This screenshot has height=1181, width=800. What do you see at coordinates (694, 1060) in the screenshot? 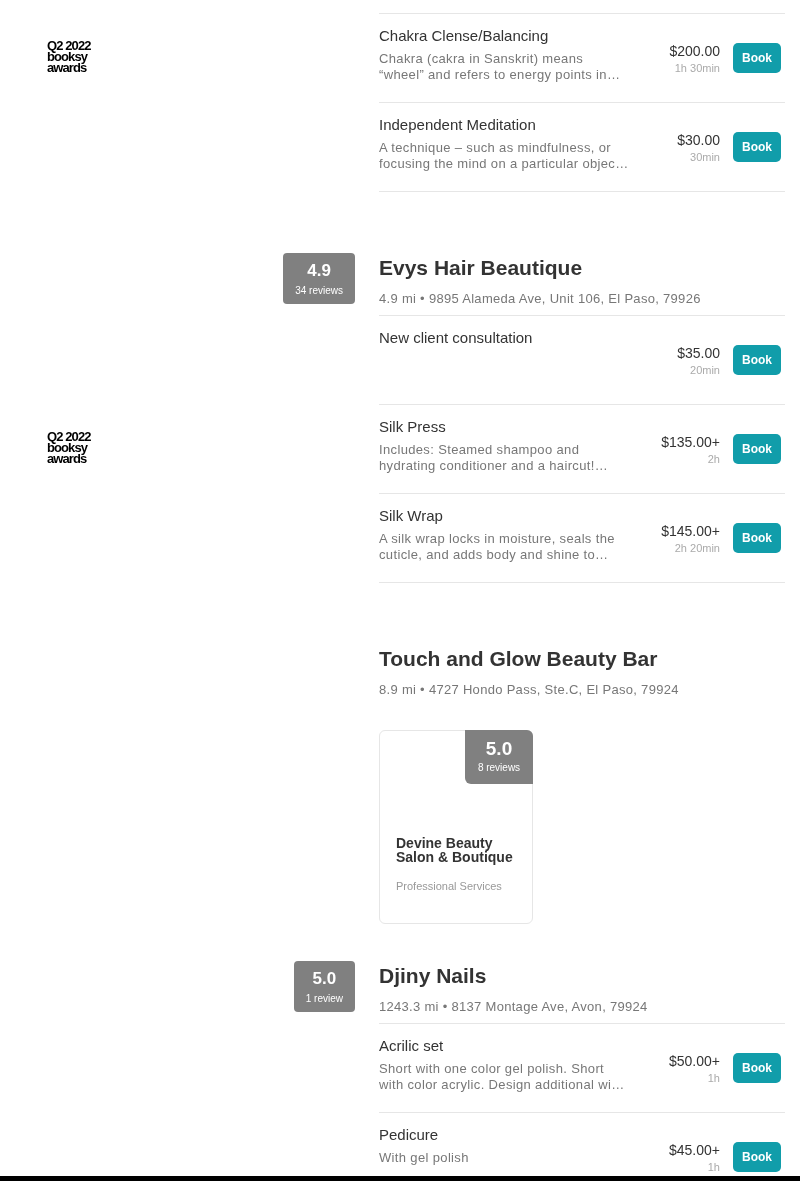
I see `service-price: $50.00+` at bounding box center [694, 1060].